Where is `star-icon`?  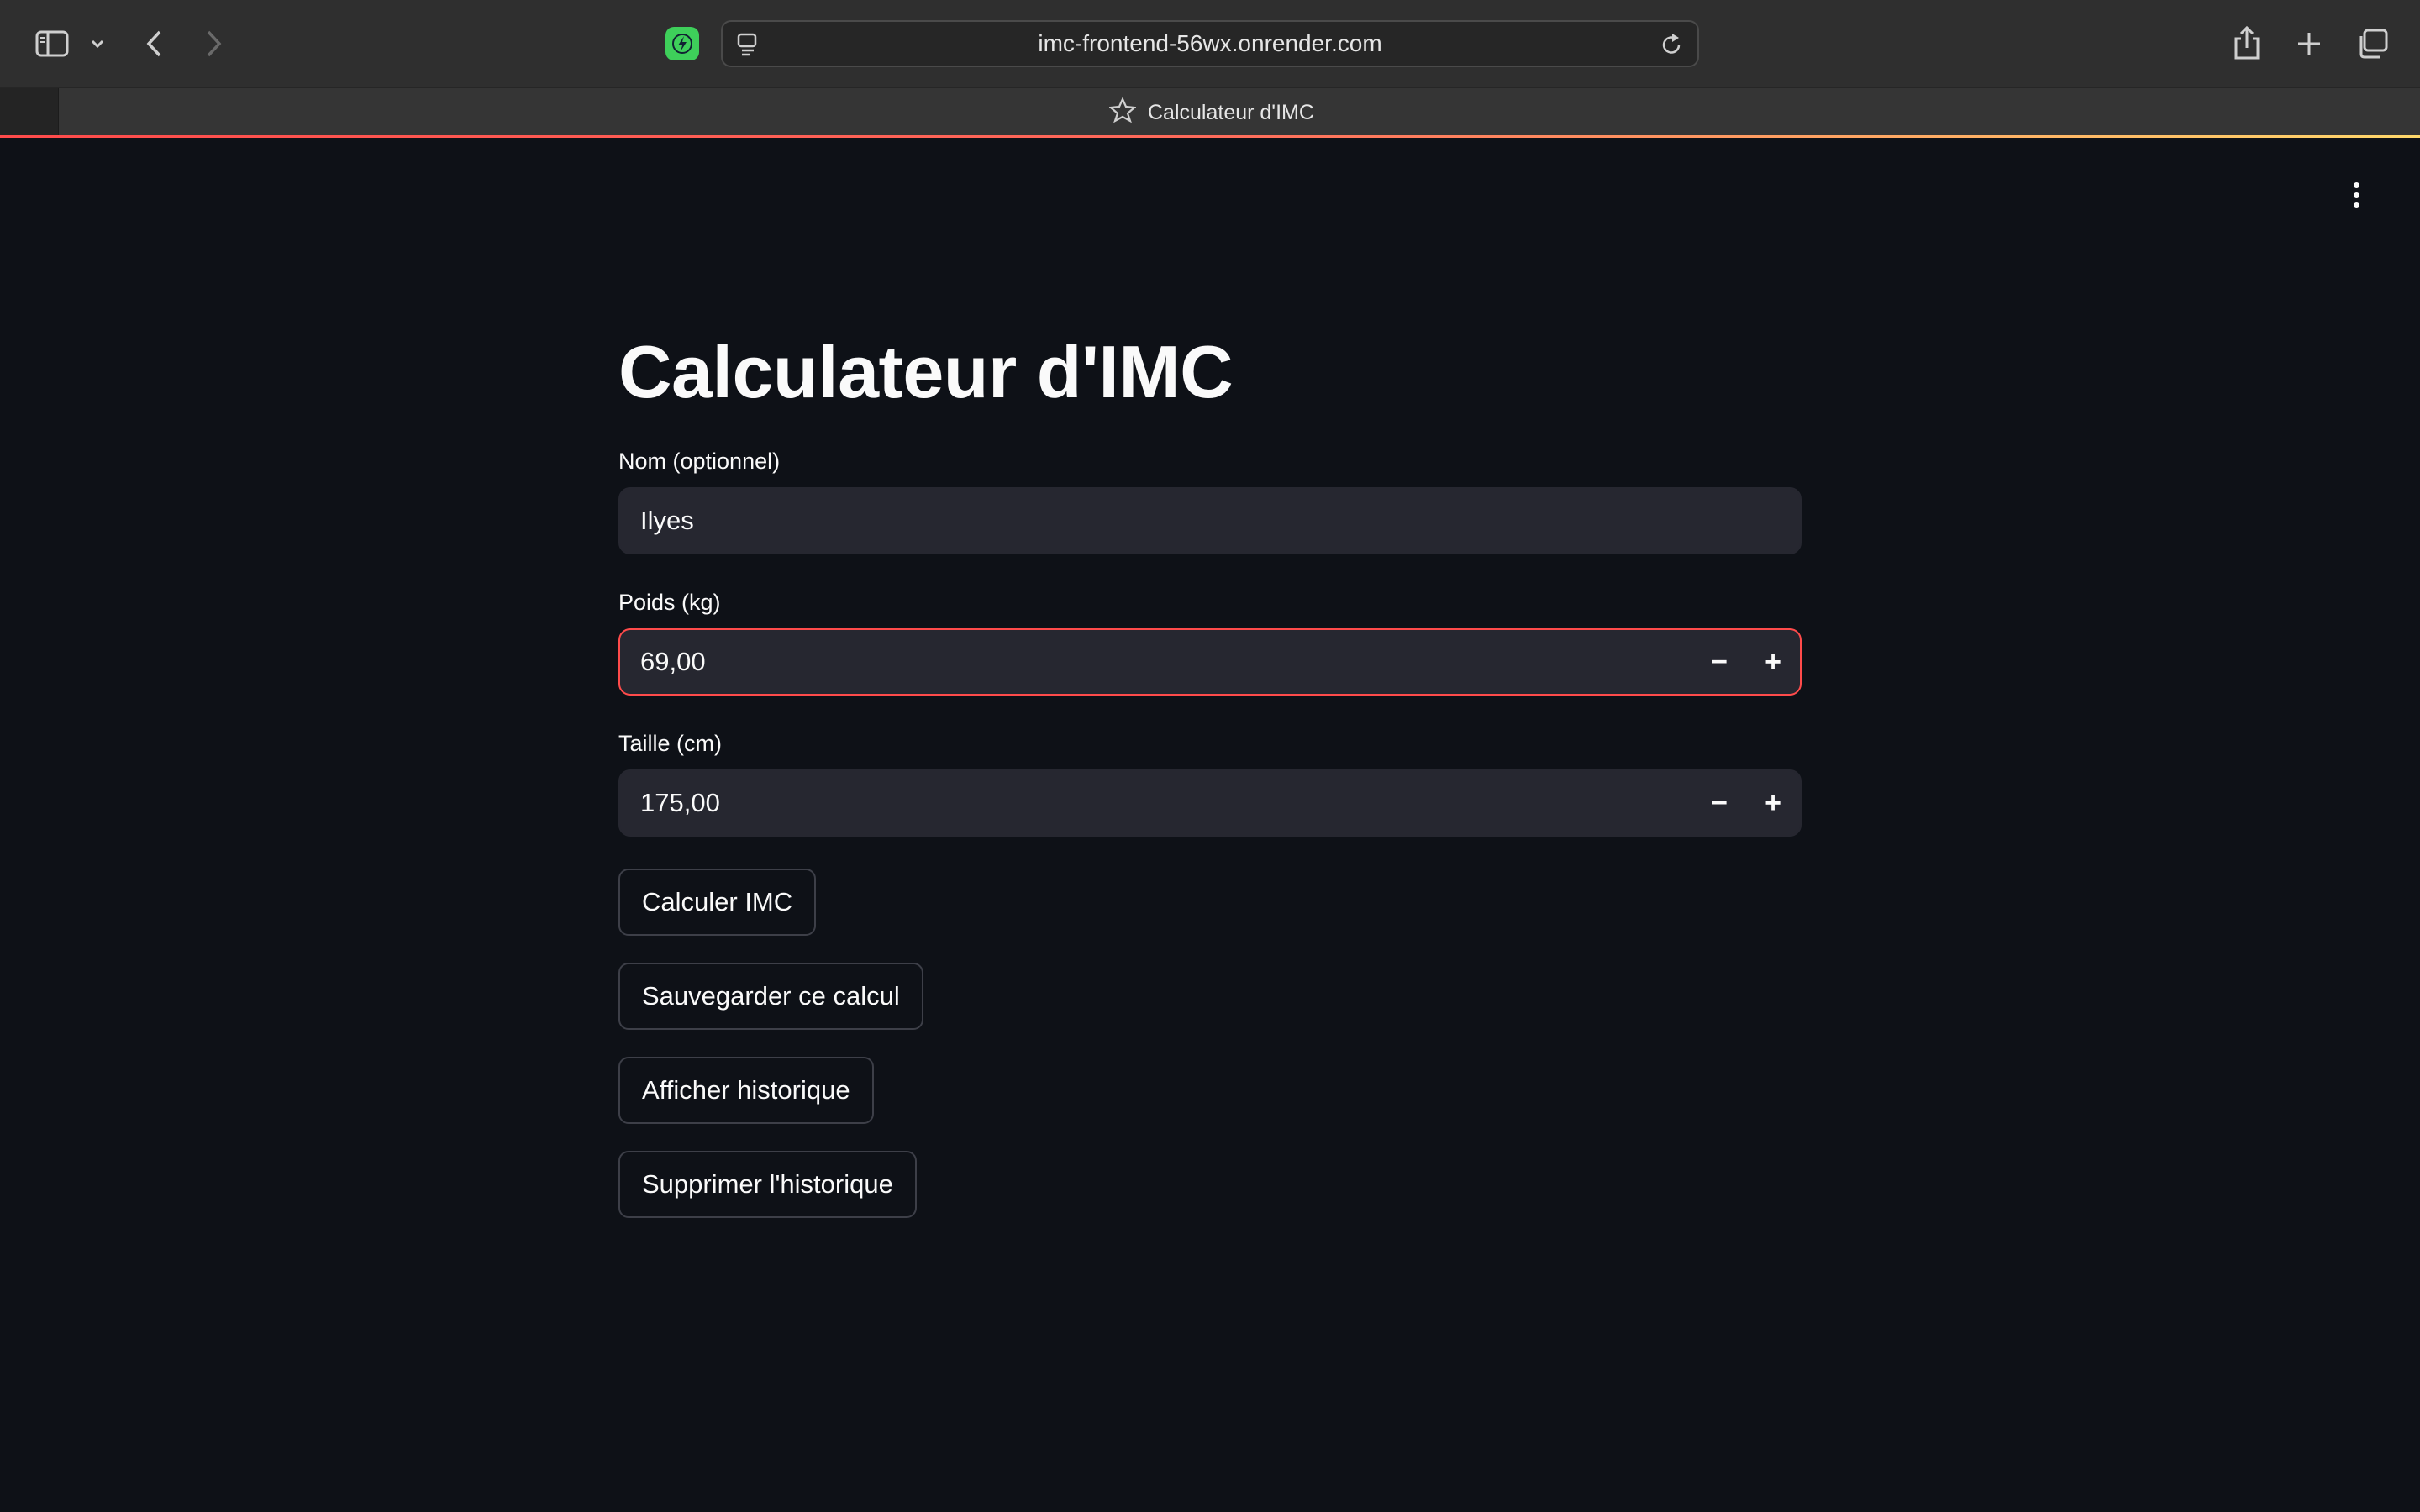 star-icon is located at coordinates (1122, 112).